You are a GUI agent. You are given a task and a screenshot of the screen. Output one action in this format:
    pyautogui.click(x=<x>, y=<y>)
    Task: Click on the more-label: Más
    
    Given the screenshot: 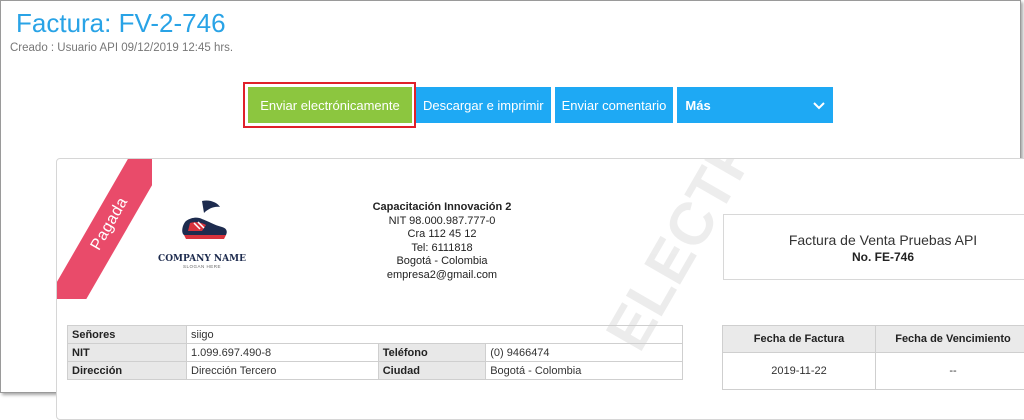 What is the action you would take?
    pyautogui.click(x=697, y=105)
    